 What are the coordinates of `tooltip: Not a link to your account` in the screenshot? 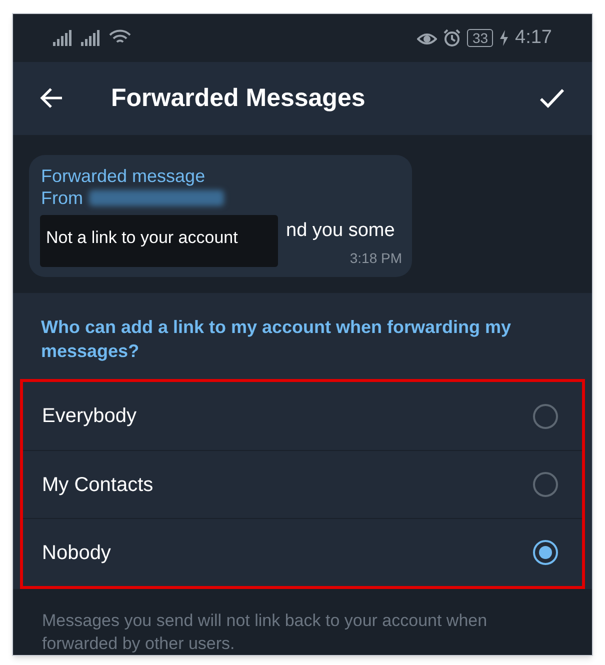 It's located at (159, 241).